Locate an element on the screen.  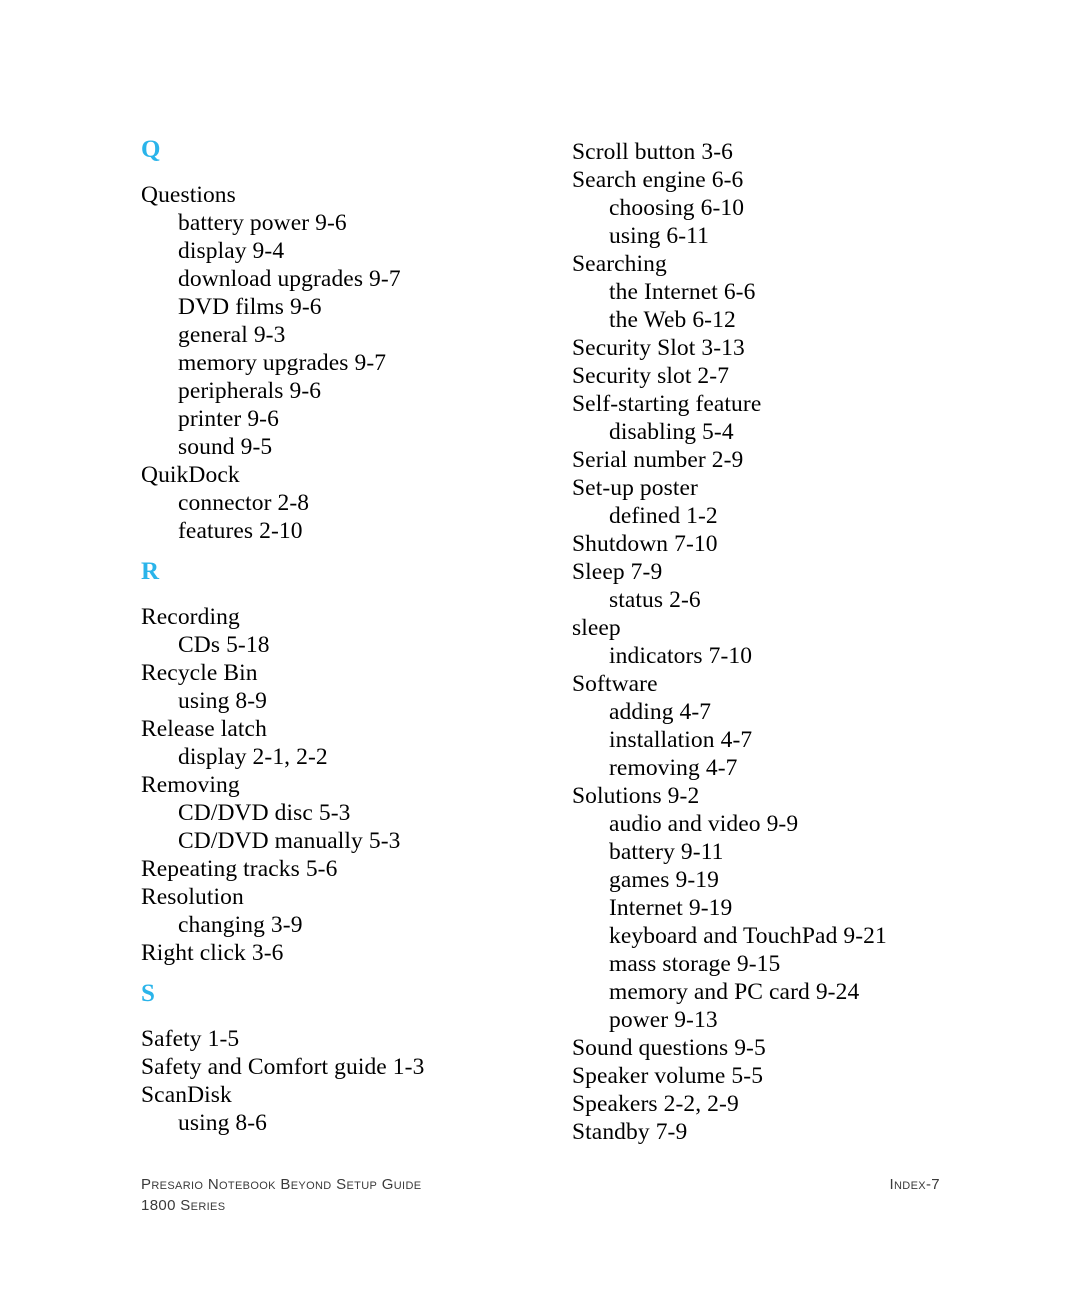
footer-page-number: Index-7 is located at coordinates (914, 1184).